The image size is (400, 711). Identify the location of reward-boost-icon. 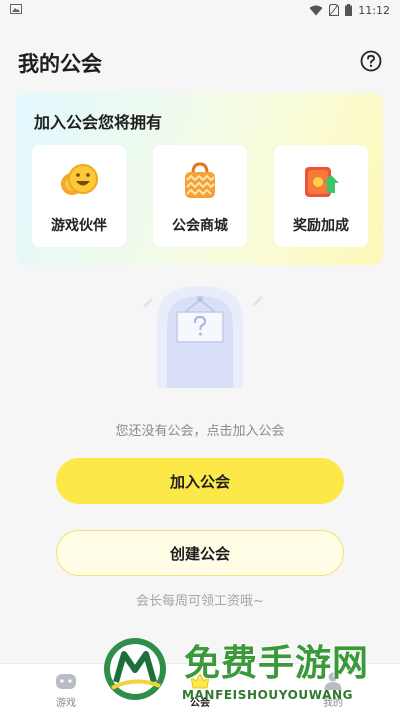
(321, 181).